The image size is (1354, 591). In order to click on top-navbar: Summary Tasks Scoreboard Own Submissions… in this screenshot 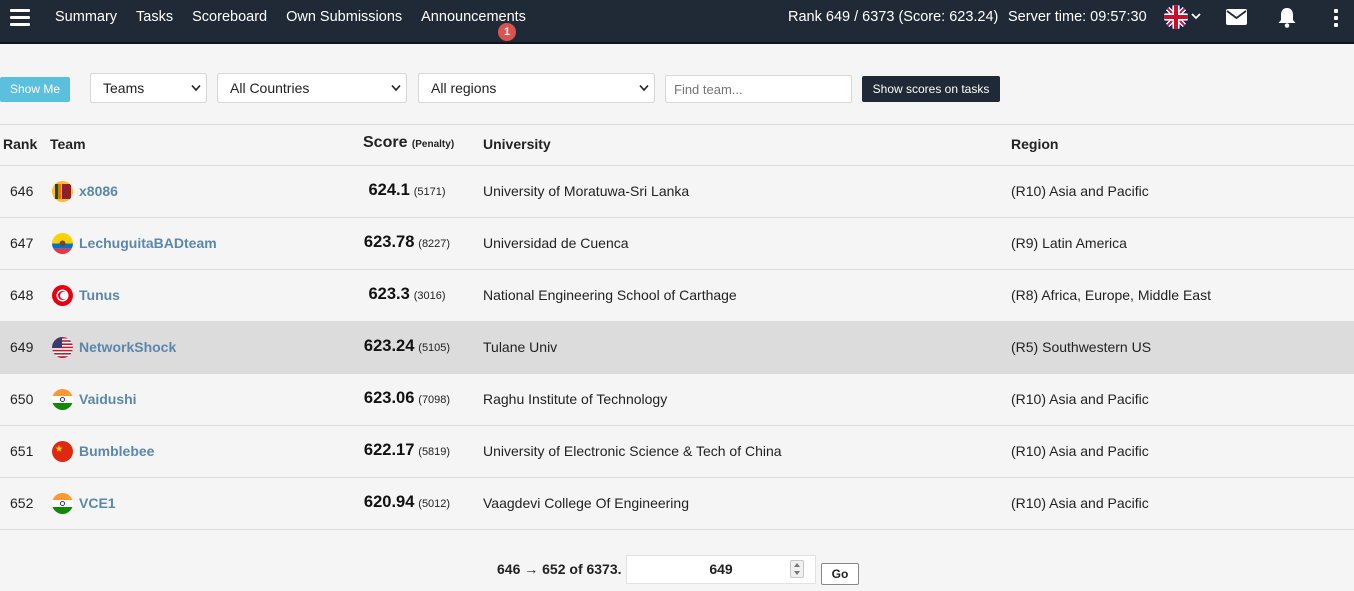, I will do `click(677, 22)`.